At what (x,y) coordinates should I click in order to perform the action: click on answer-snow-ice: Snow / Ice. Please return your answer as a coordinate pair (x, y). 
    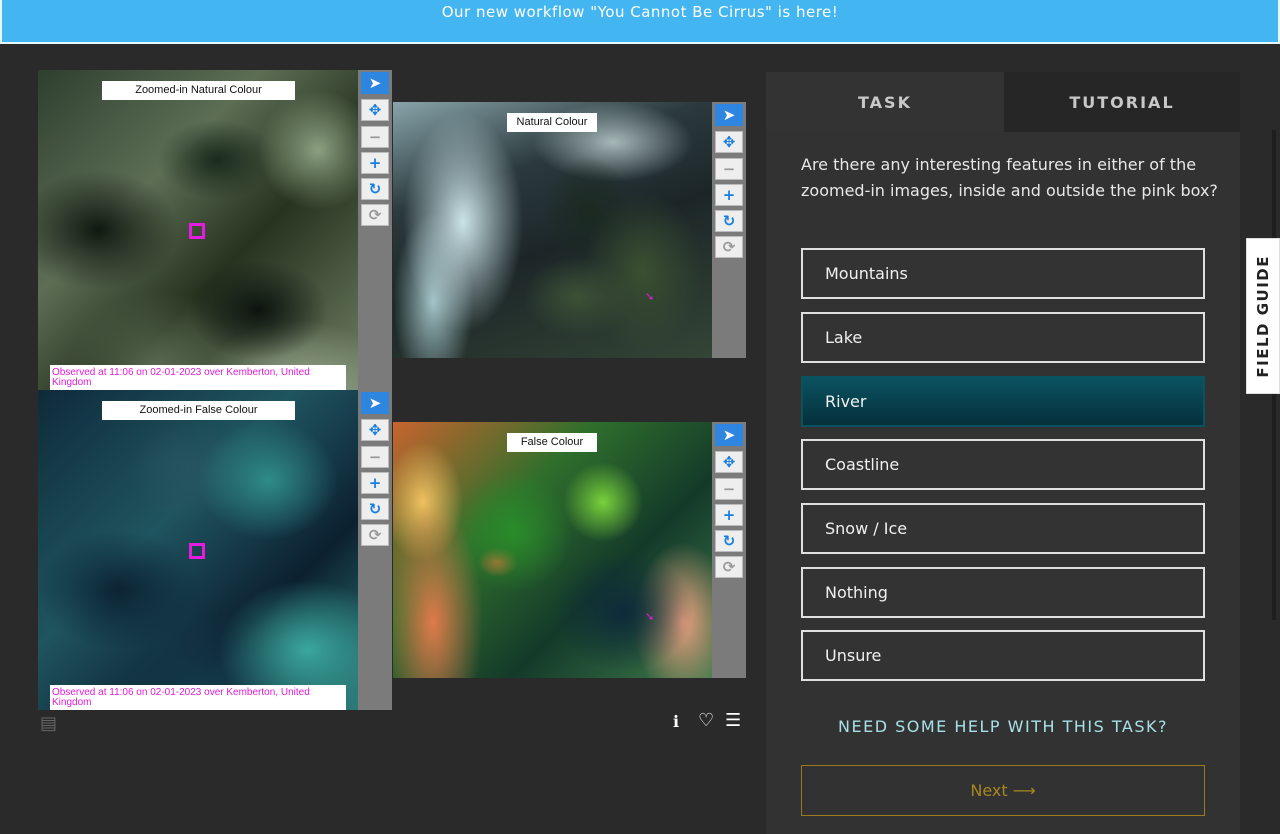
    Looking at the image, I should click on (1003, 528).